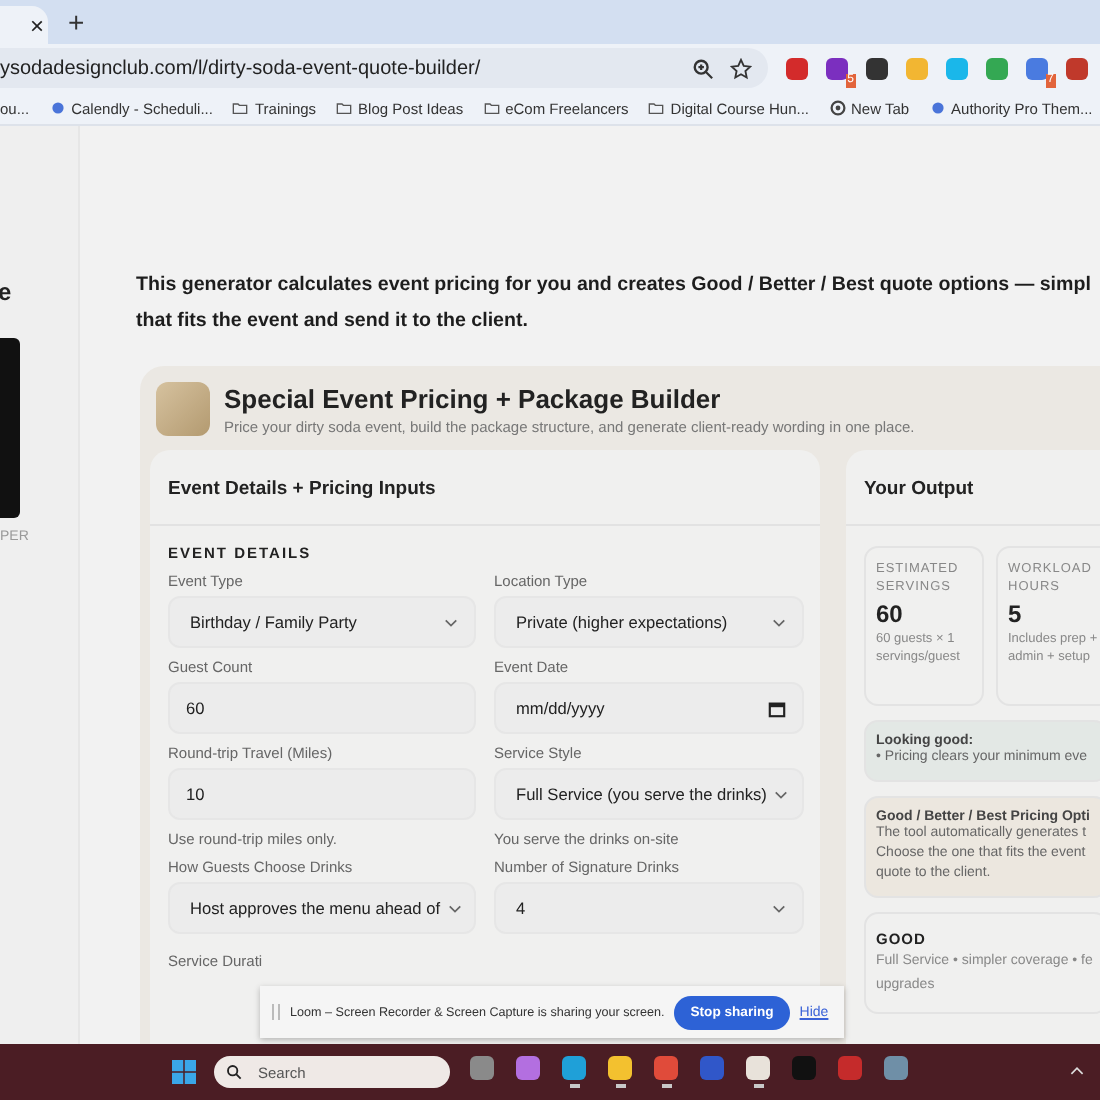  What do you see at coordinates (973, 488) in the screenshot?
I see `panel-title: Your Output` at bounding box center [973, 488].